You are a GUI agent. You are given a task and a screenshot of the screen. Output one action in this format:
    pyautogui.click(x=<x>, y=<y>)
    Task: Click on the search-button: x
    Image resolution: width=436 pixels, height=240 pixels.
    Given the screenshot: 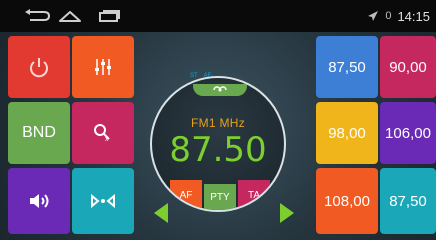 What is the action you would take?
    pyautogui.click(x=103, y=133)
    